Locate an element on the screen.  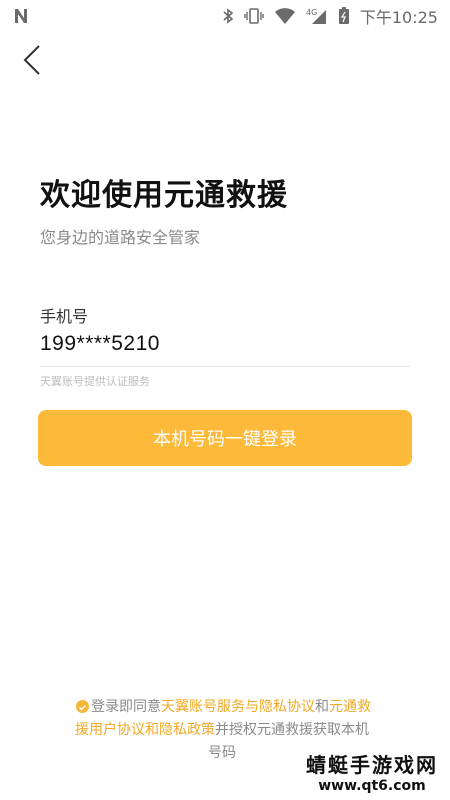
divider is located at coordinates (225, 366).